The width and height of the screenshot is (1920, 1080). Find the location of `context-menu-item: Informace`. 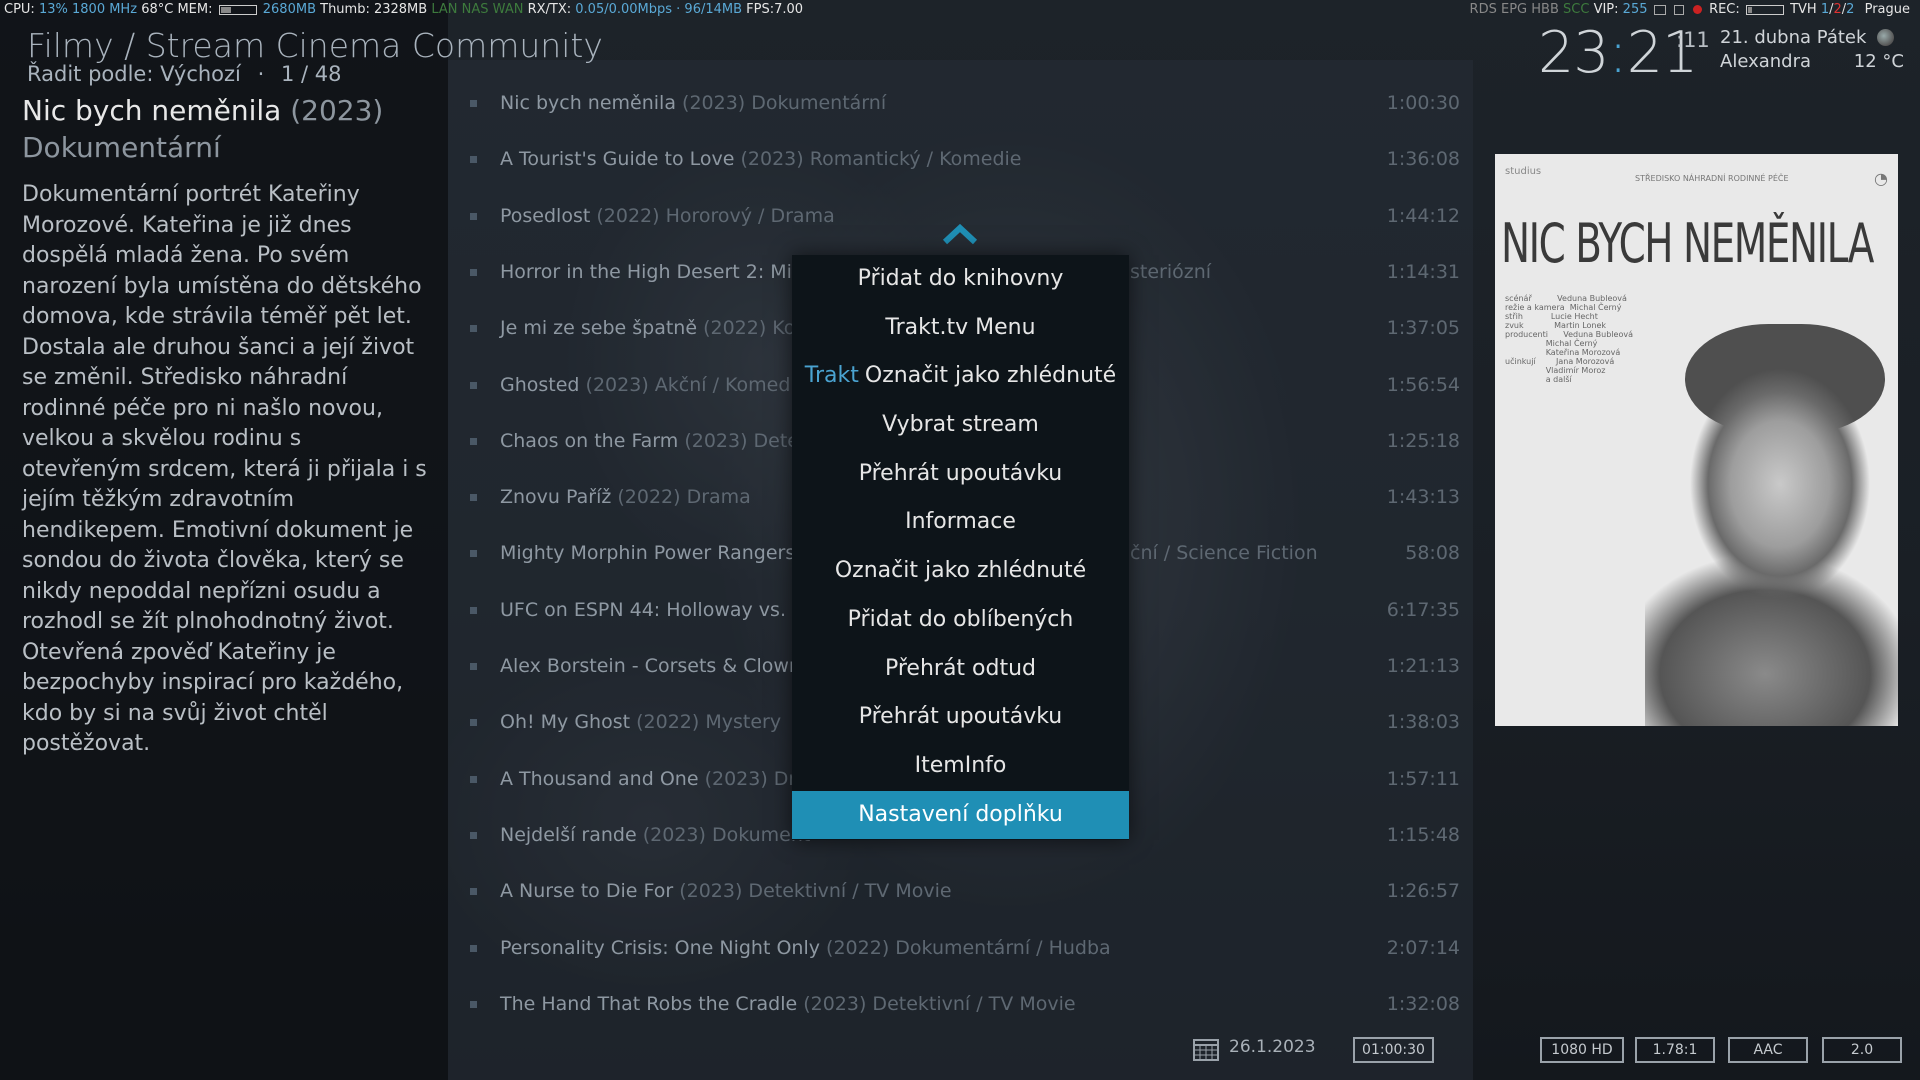

context-menu-item: Informace is located at coordinates (960, 522).